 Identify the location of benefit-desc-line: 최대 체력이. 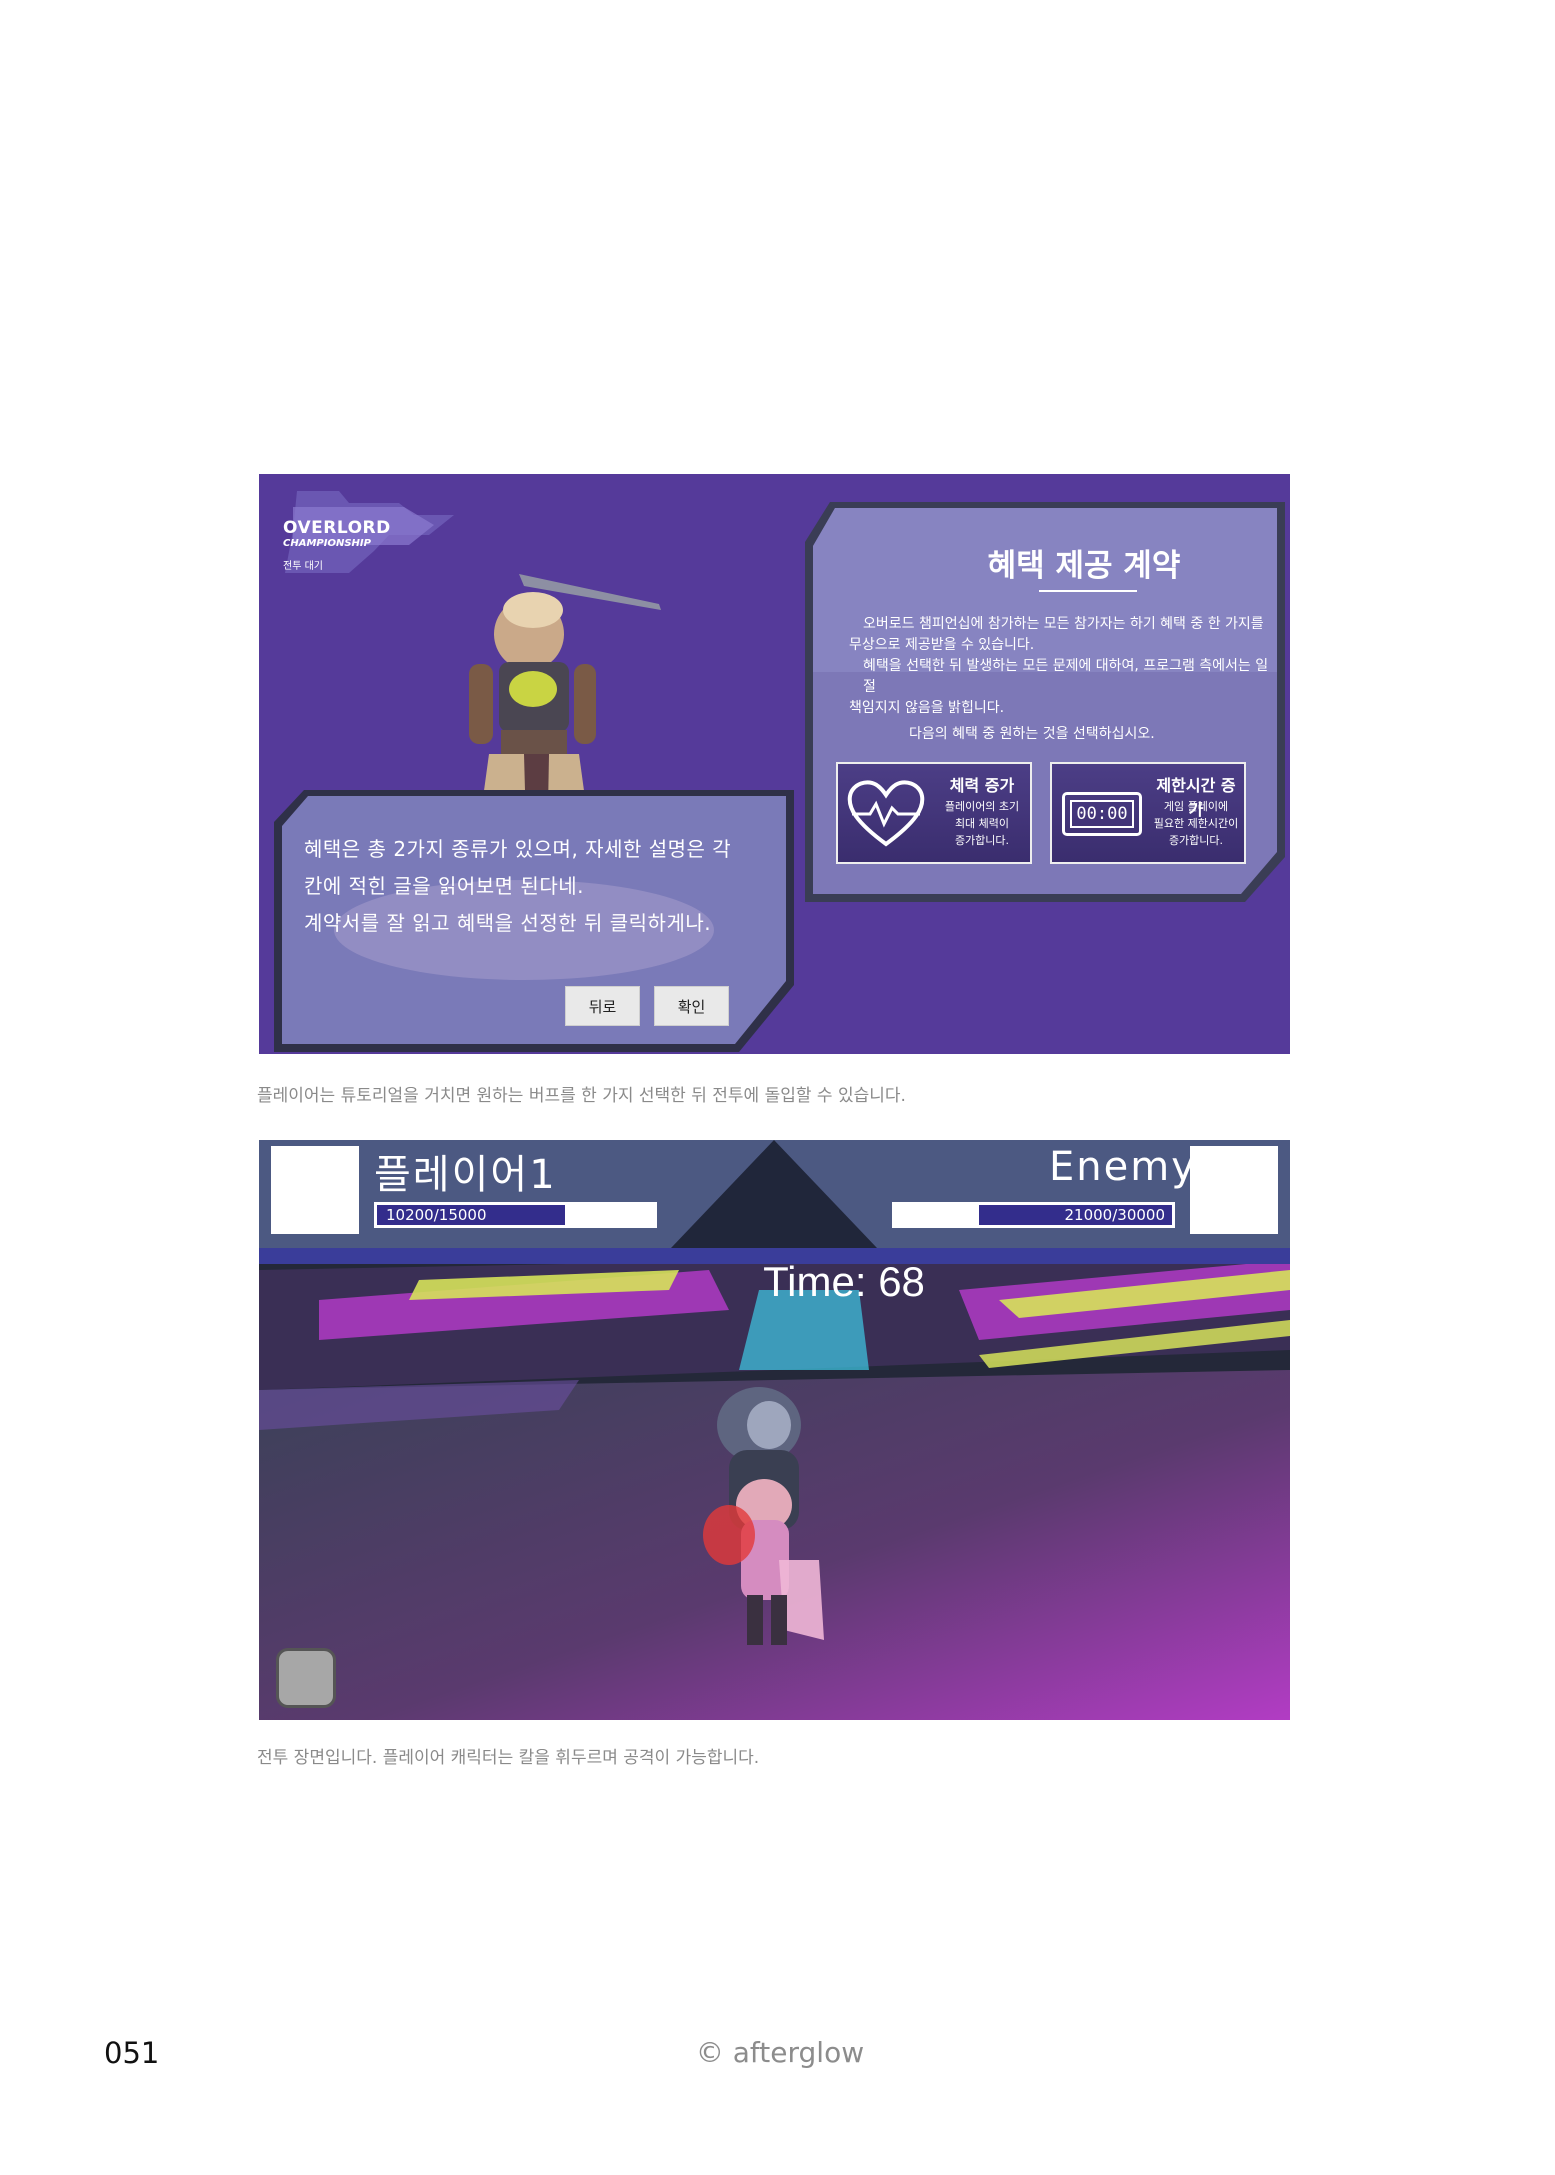
(982, 823).